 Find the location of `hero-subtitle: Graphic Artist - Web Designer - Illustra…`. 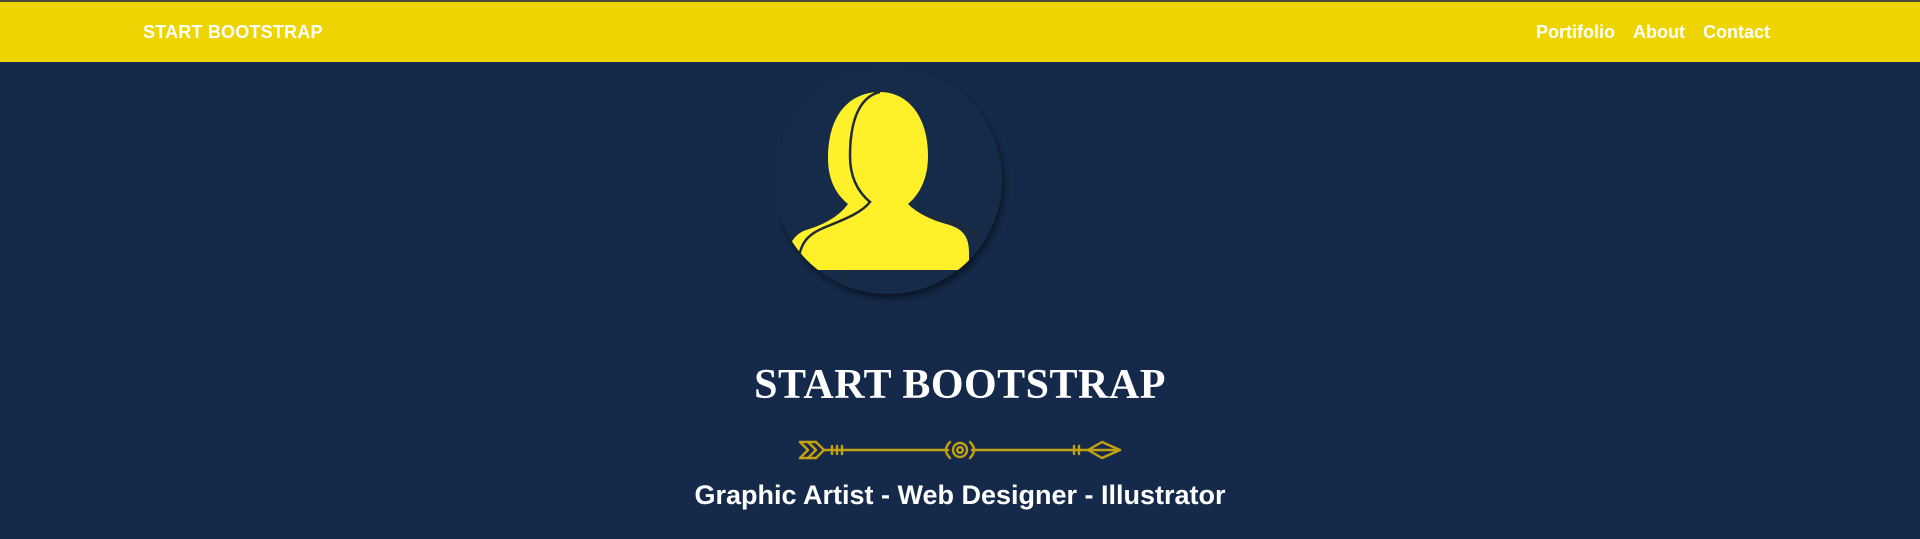

hero-subtitle: Graphic Artist - Web Designer - Illustra… is located at coordinates (960, 495).